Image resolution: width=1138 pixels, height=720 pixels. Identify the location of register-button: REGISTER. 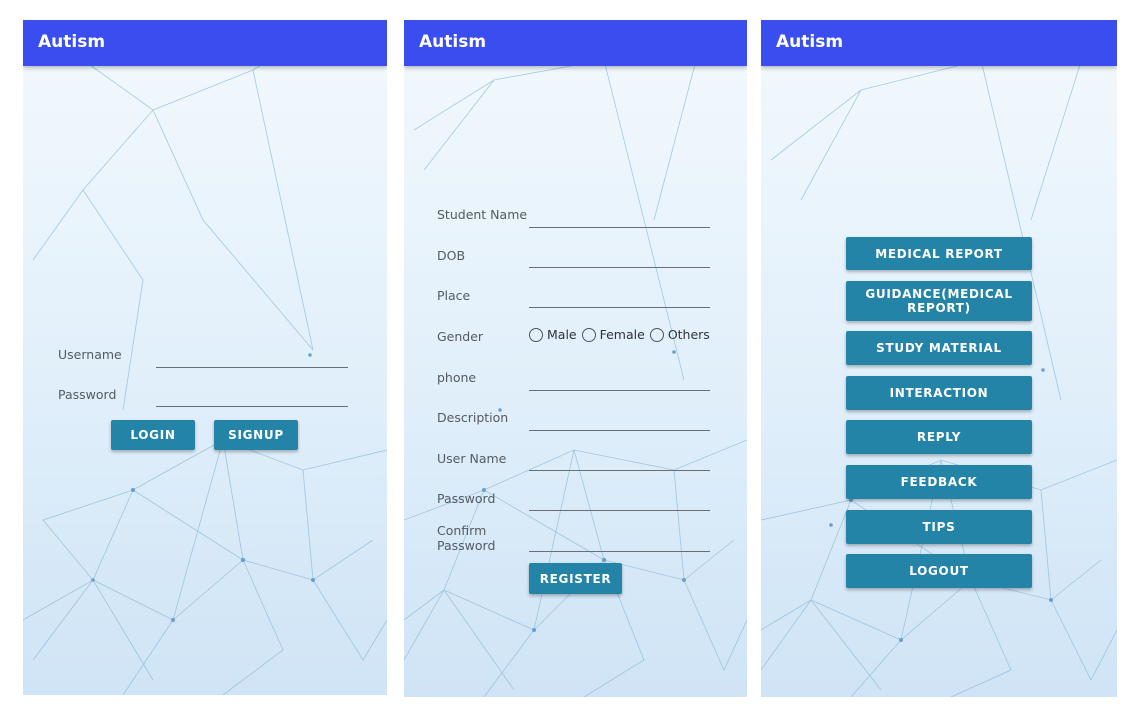
(575, 578).